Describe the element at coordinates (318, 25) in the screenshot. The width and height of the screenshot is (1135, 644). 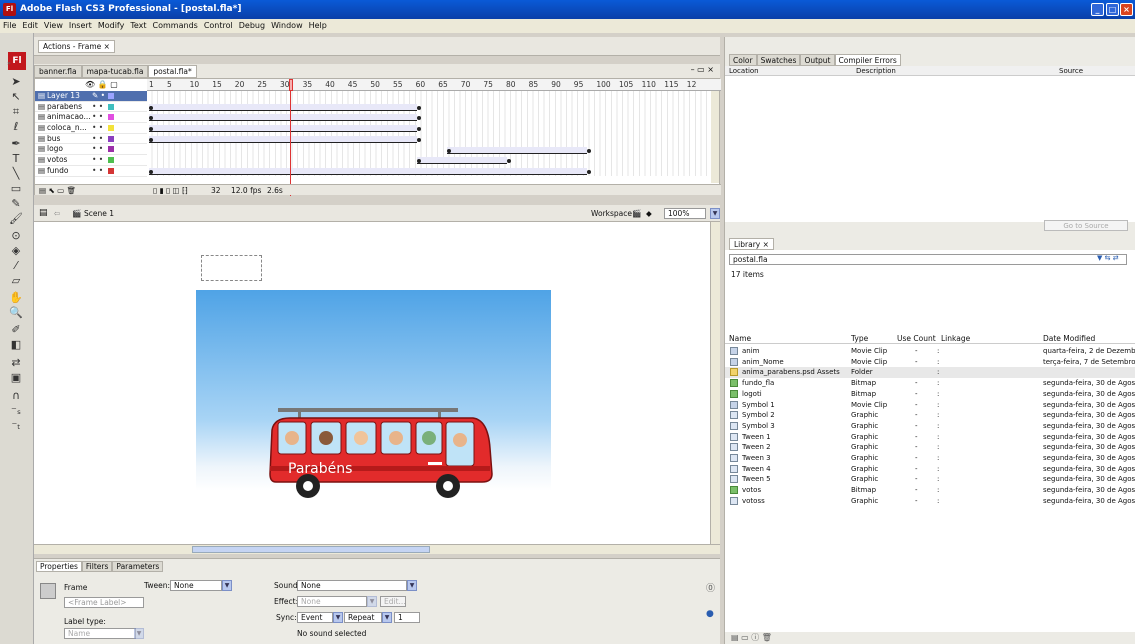
I see `menu-help: Help` at that location.